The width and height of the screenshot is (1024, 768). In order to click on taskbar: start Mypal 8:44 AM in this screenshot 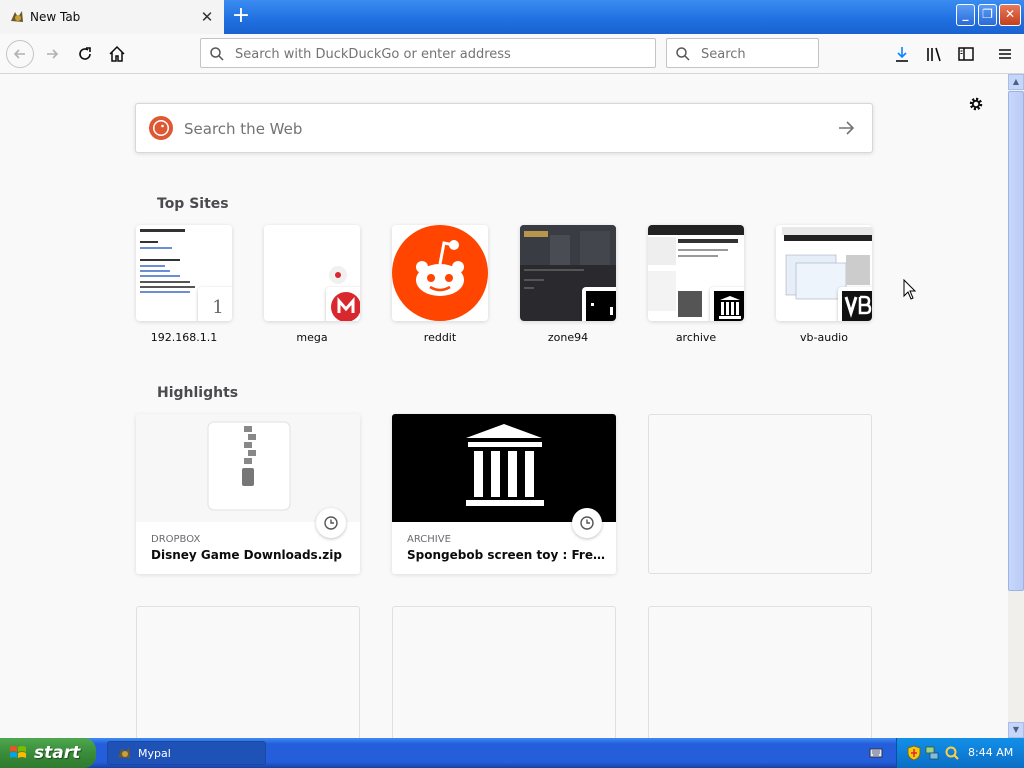, I will do `click(512, 753)`.